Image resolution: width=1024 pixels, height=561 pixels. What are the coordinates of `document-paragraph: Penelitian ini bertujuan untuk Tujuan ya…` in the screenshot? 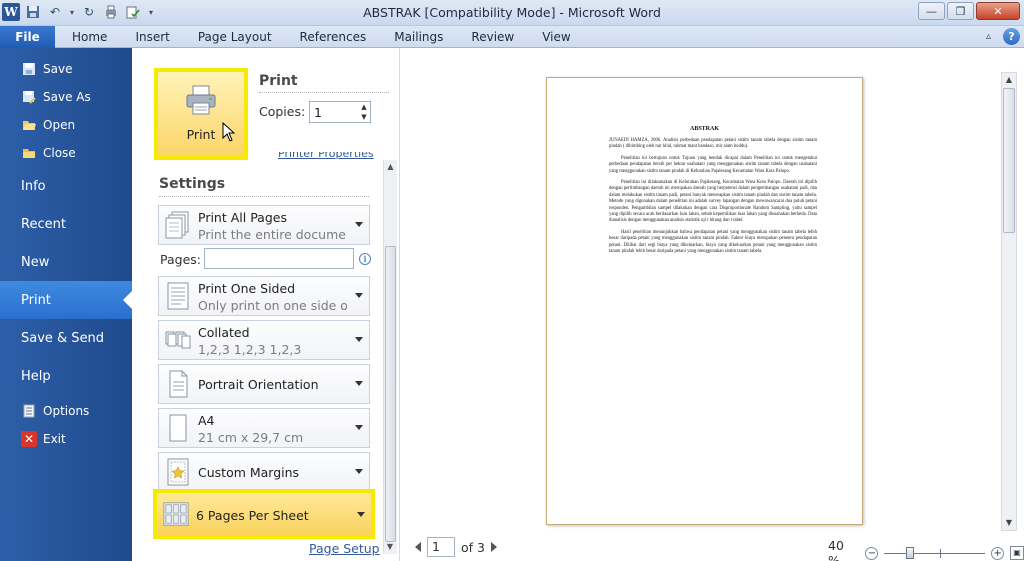 It's located at (713, 164).